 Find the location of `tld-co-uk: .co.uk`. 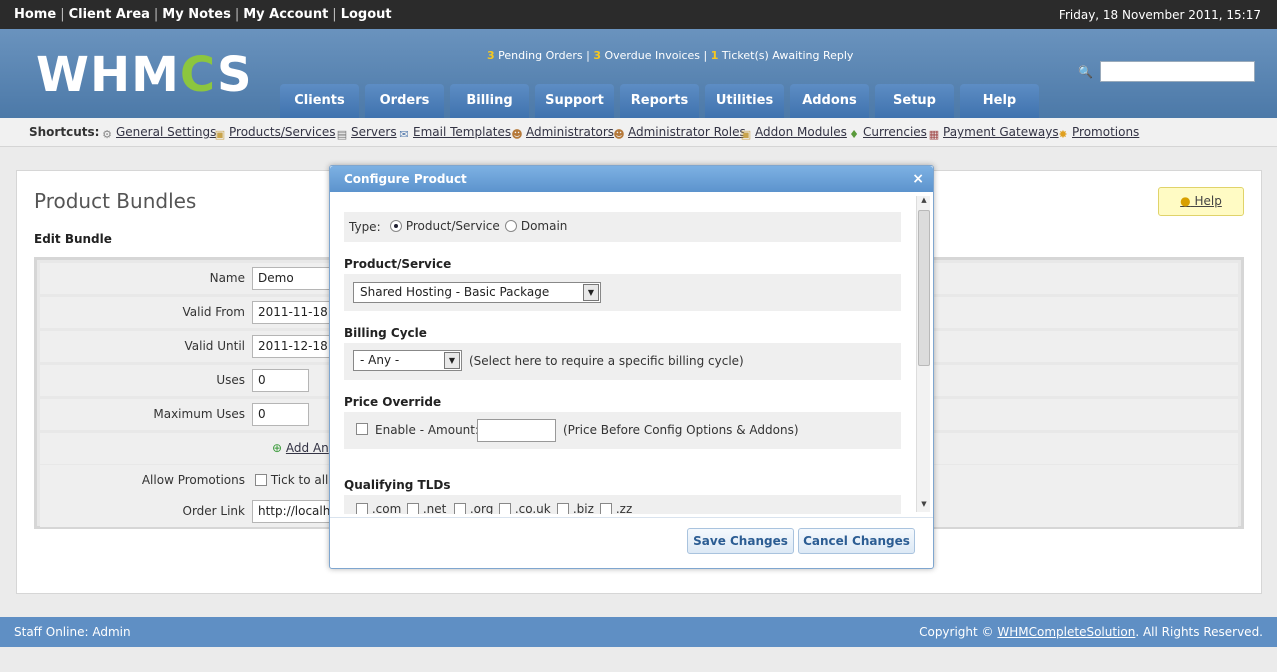

tld-co-uk: .co.uk is located at coordinates (525, 508).